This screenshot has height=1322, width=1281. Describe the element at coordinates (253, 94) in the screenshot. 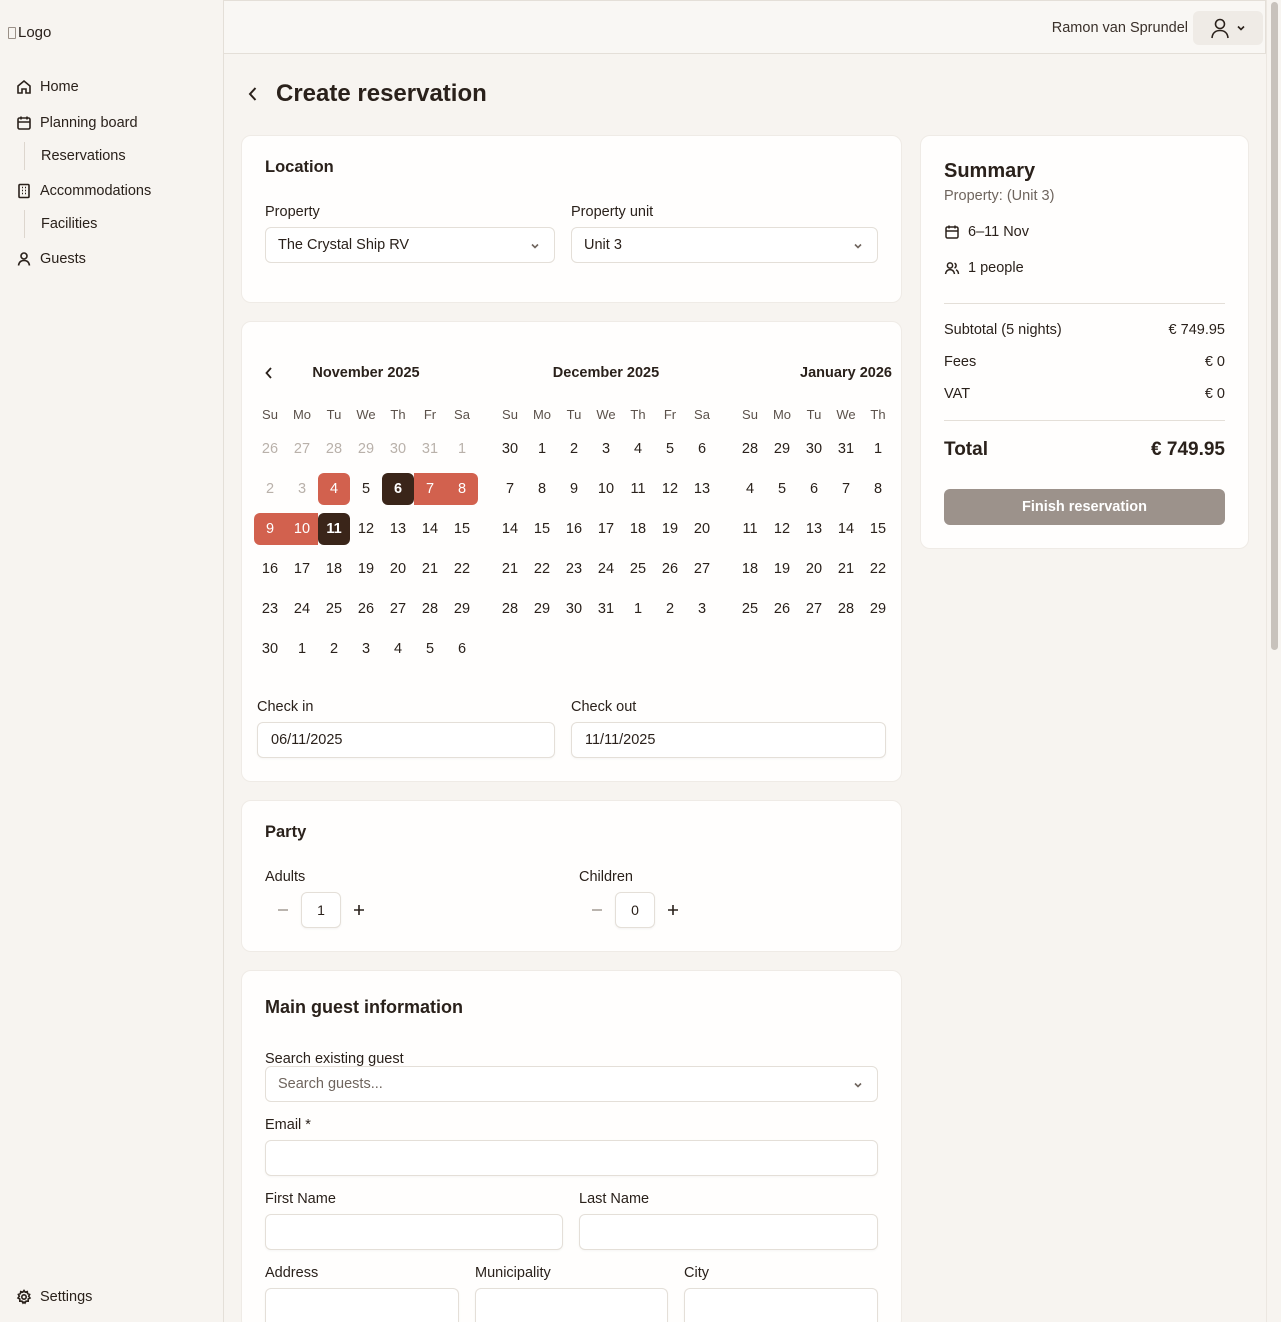

I see `back-button` at that location.